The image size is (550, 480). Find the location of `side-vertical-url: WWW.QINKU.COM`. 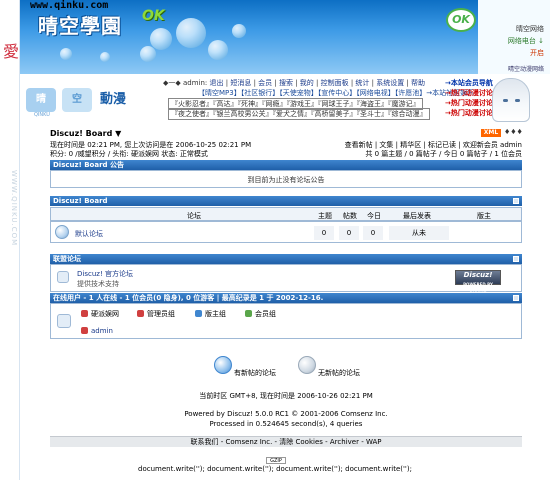

side-vertical-url: WWW.QINKU.COM is located at coordinates (14, 208).